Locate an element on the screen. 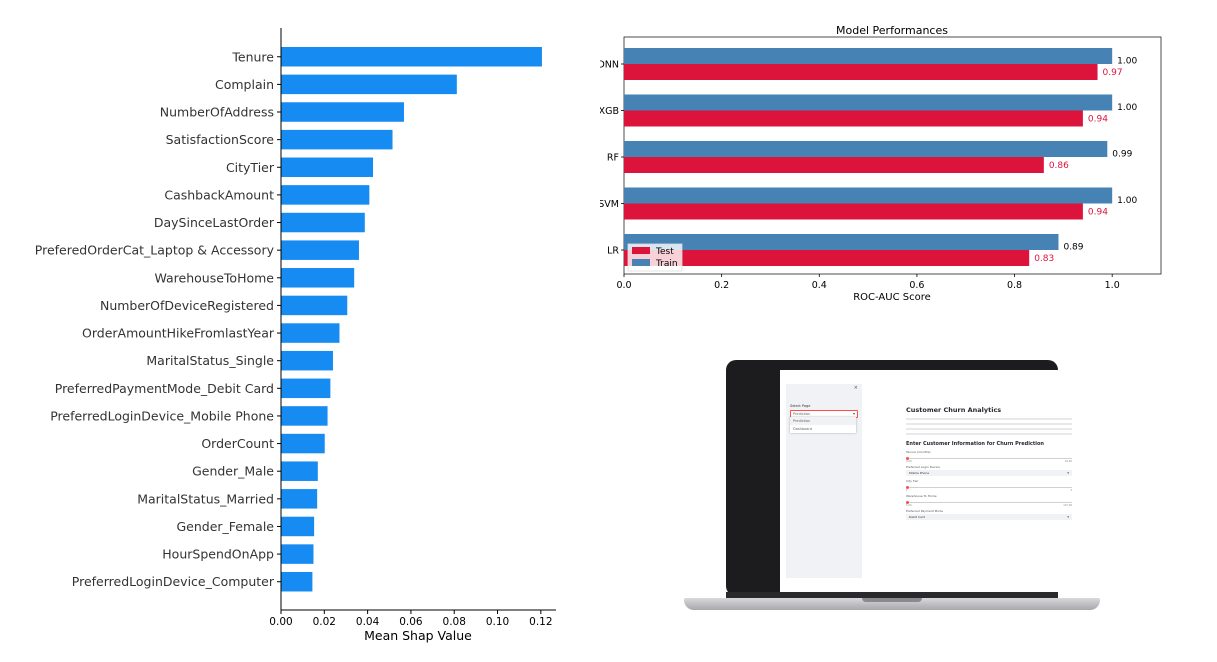 The width and height of the screenshot is (1217, 662). perf-x-tick-label: 0.0 is located at coordinates (623, 285).